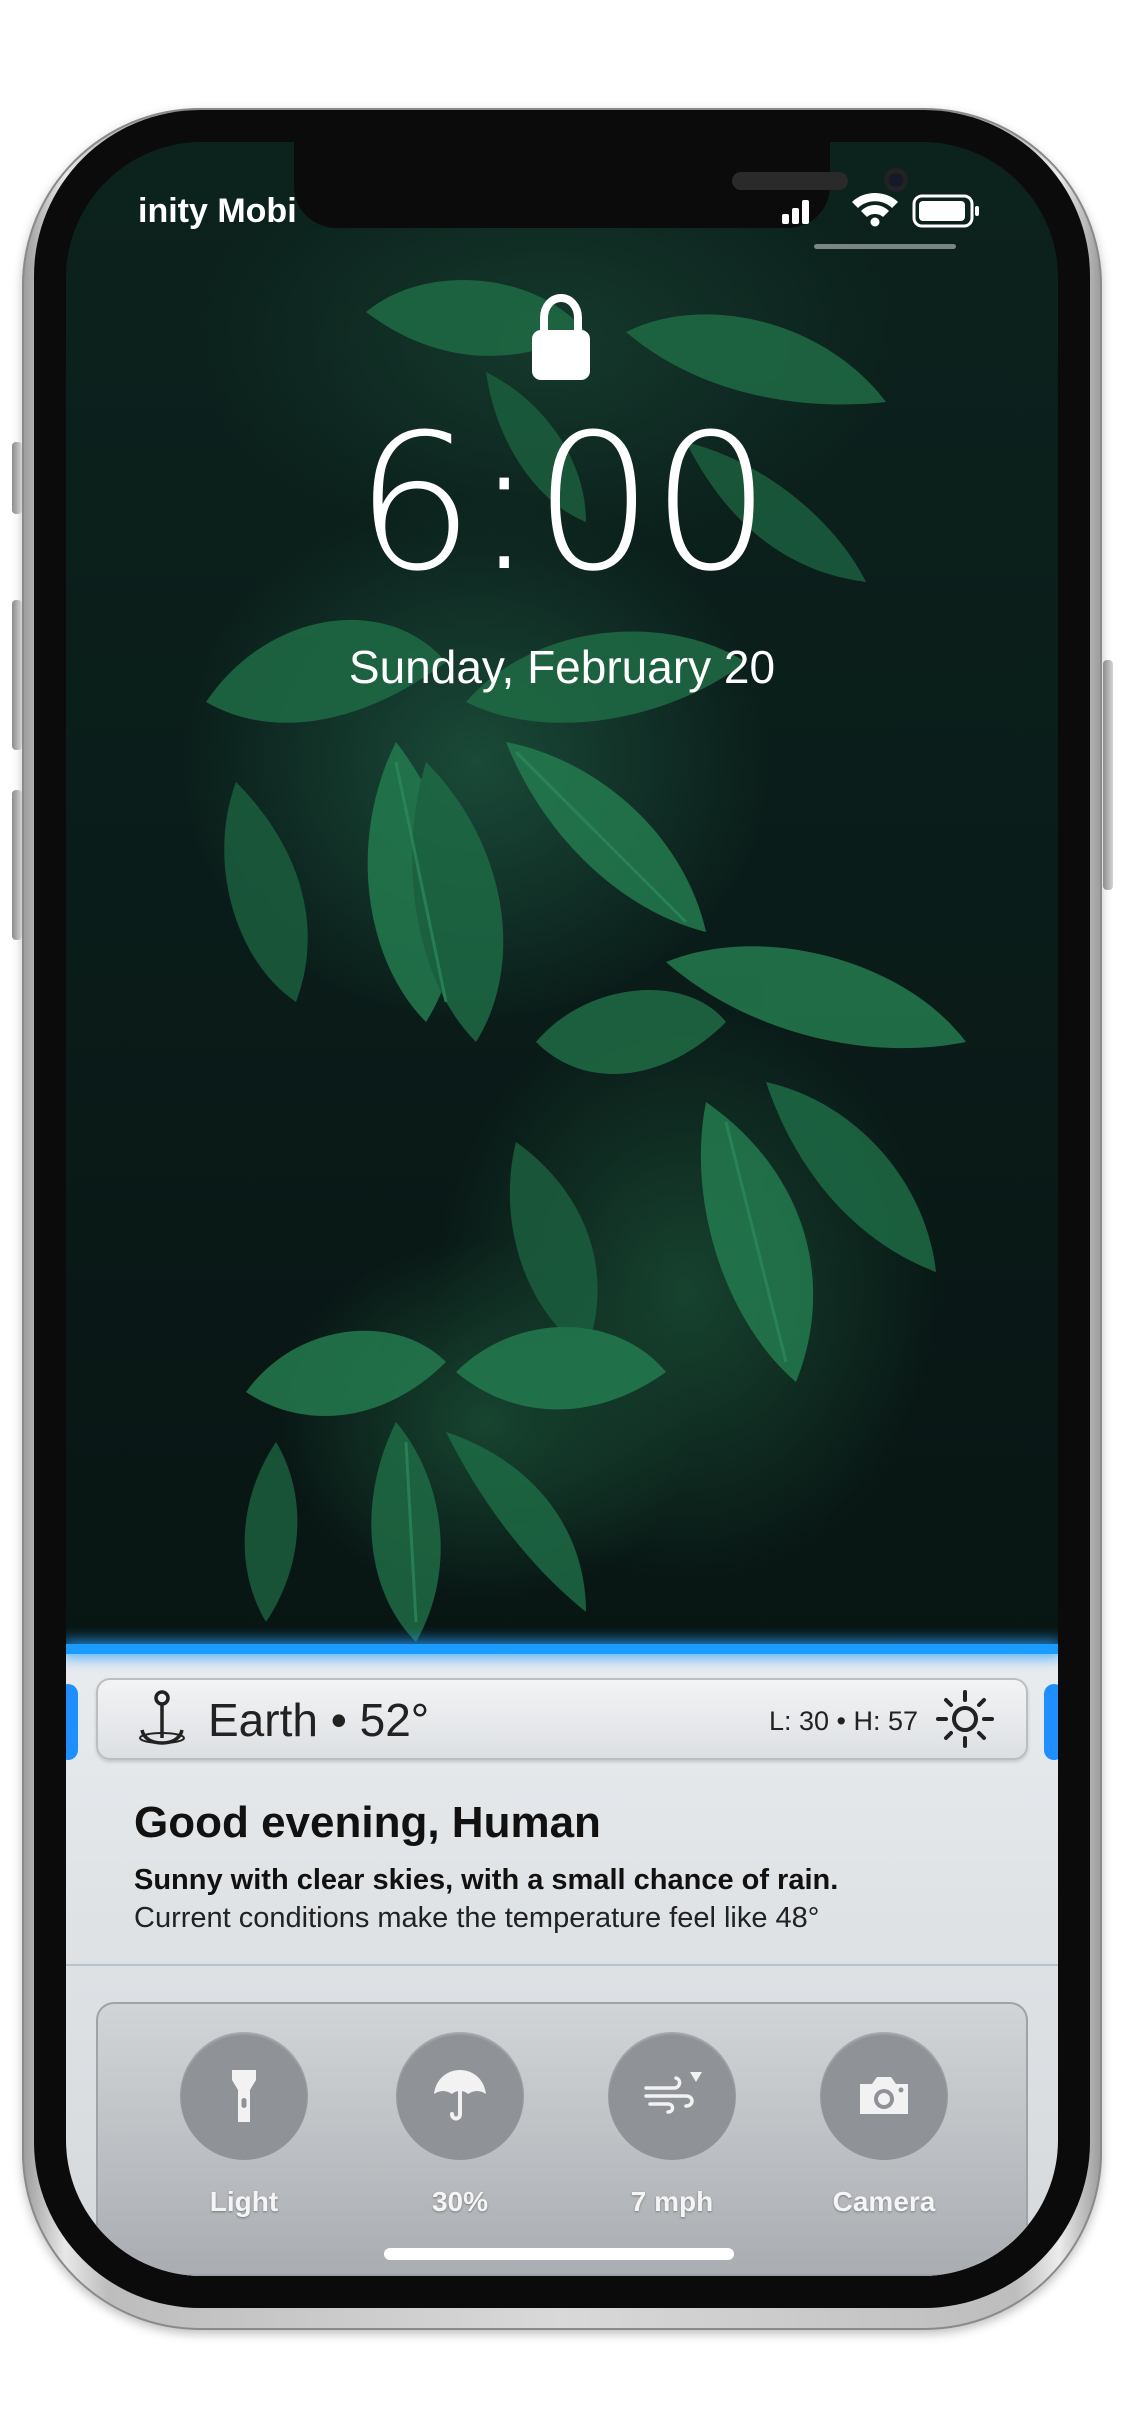 The image size is (1125, 2436). I want to click on camera-icon, so click(884, 2095).